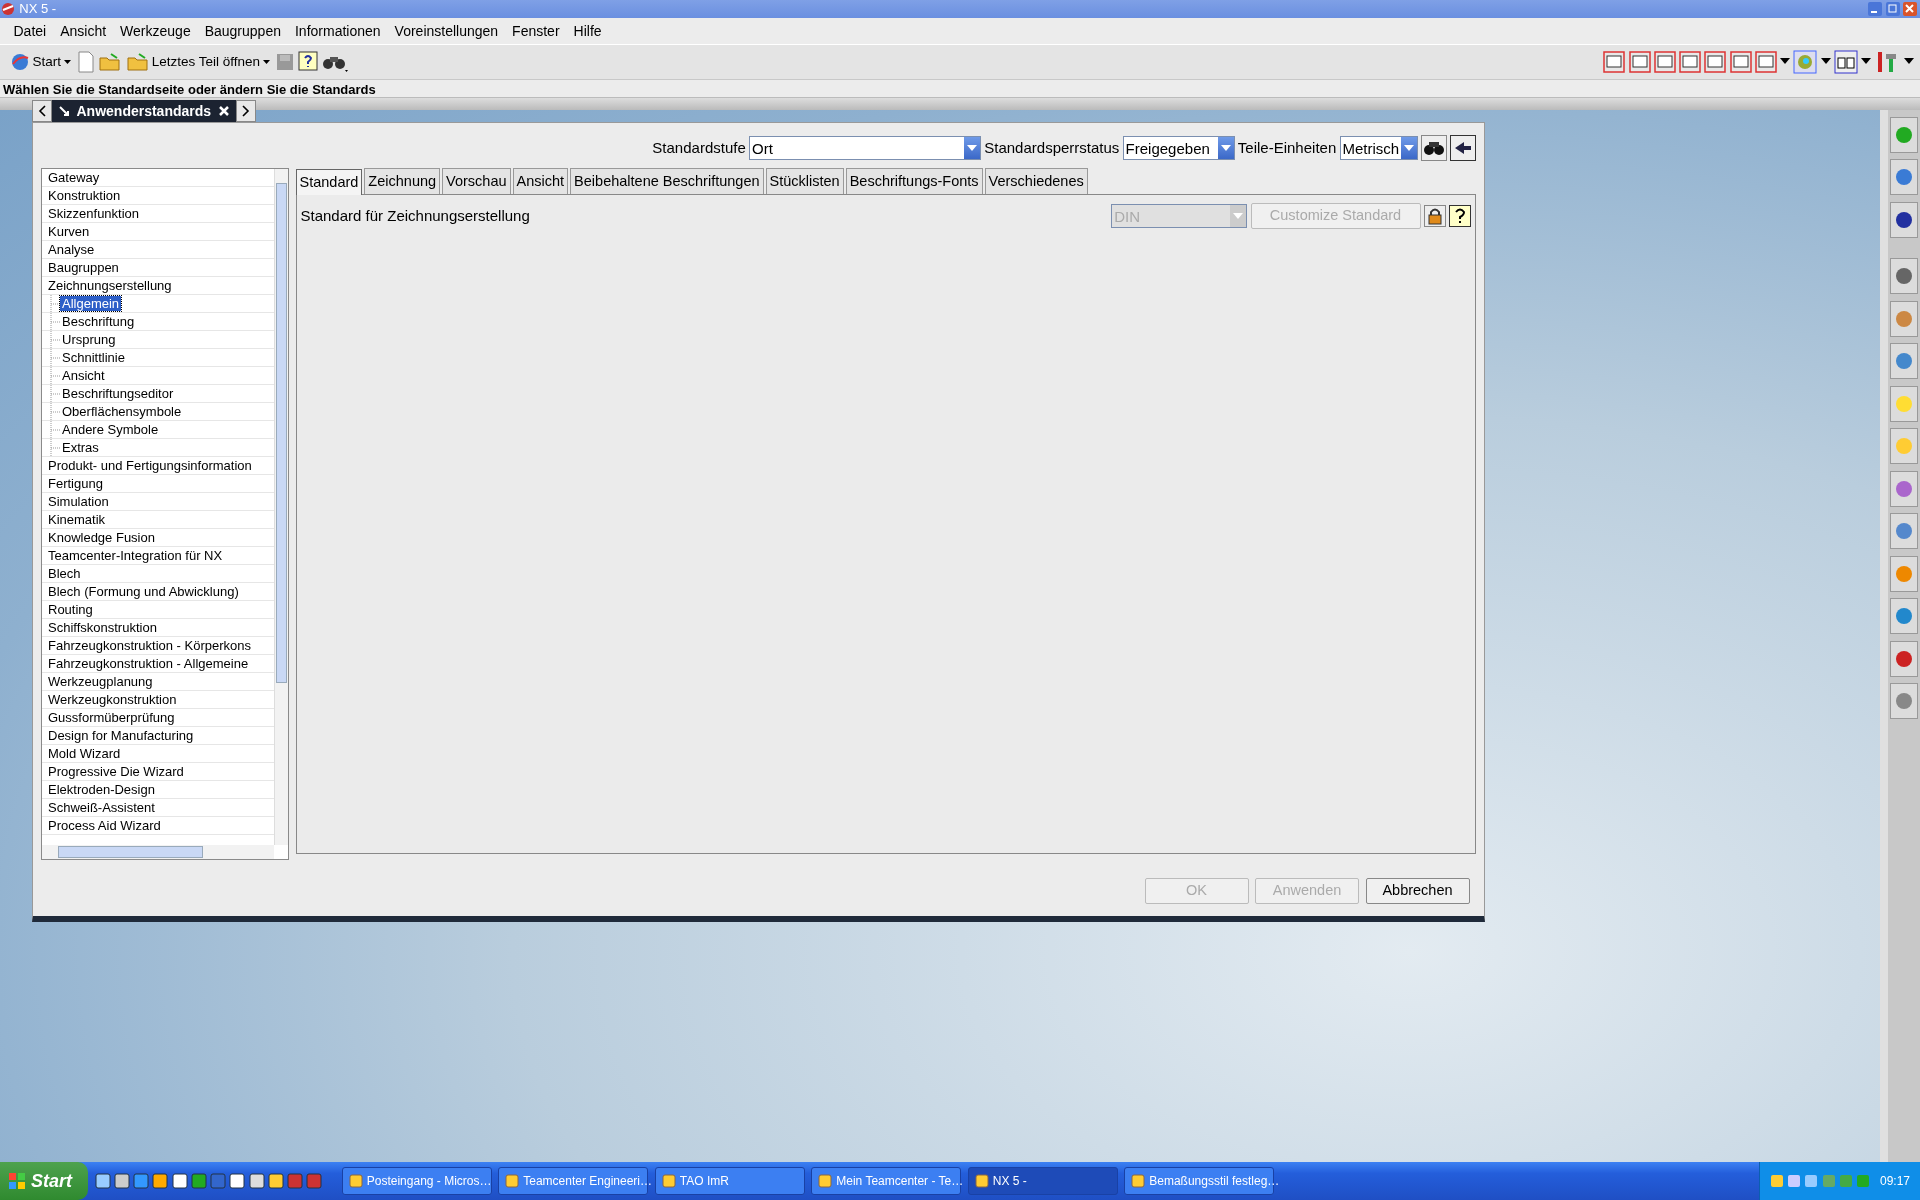  Describe the element at coordinates (77, 519) in the screenshot. I see `tree-item: Kinematik` at that location.